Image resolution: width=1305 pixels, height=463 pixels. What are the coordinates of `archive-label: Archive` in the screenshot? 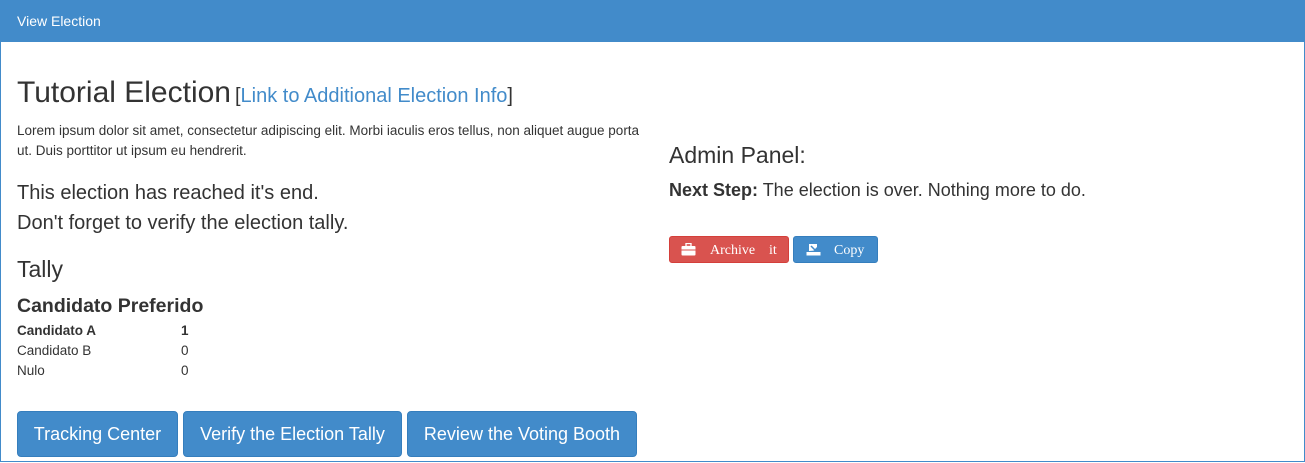 It's located at (733, 250).